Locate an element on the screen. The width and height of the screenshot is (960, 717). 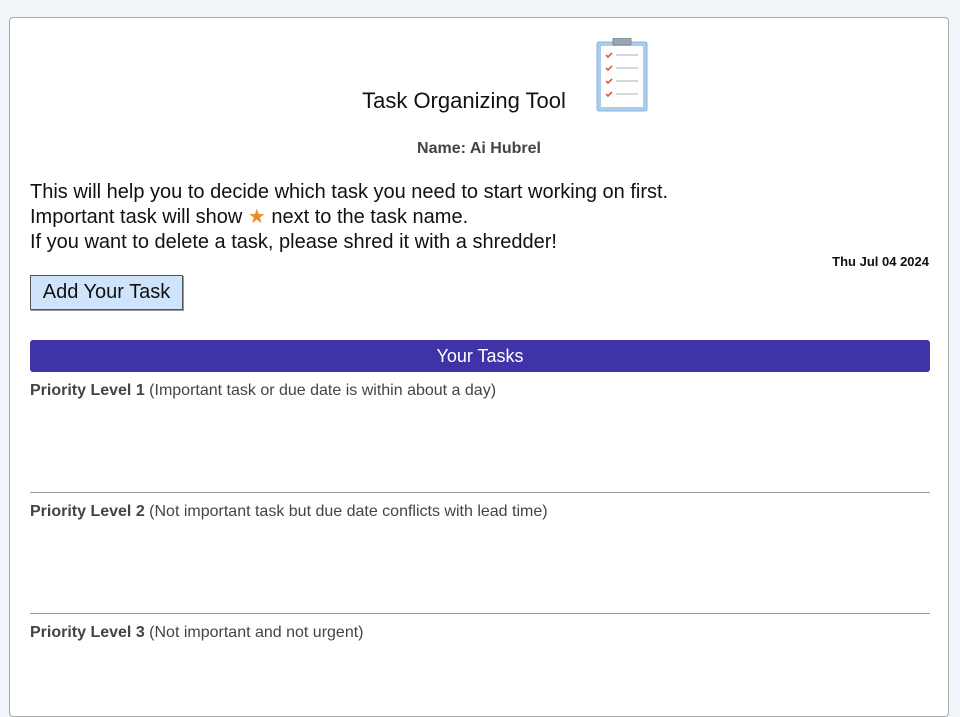
add-task-button: Add Your Task is located at coordinates (106, 292).